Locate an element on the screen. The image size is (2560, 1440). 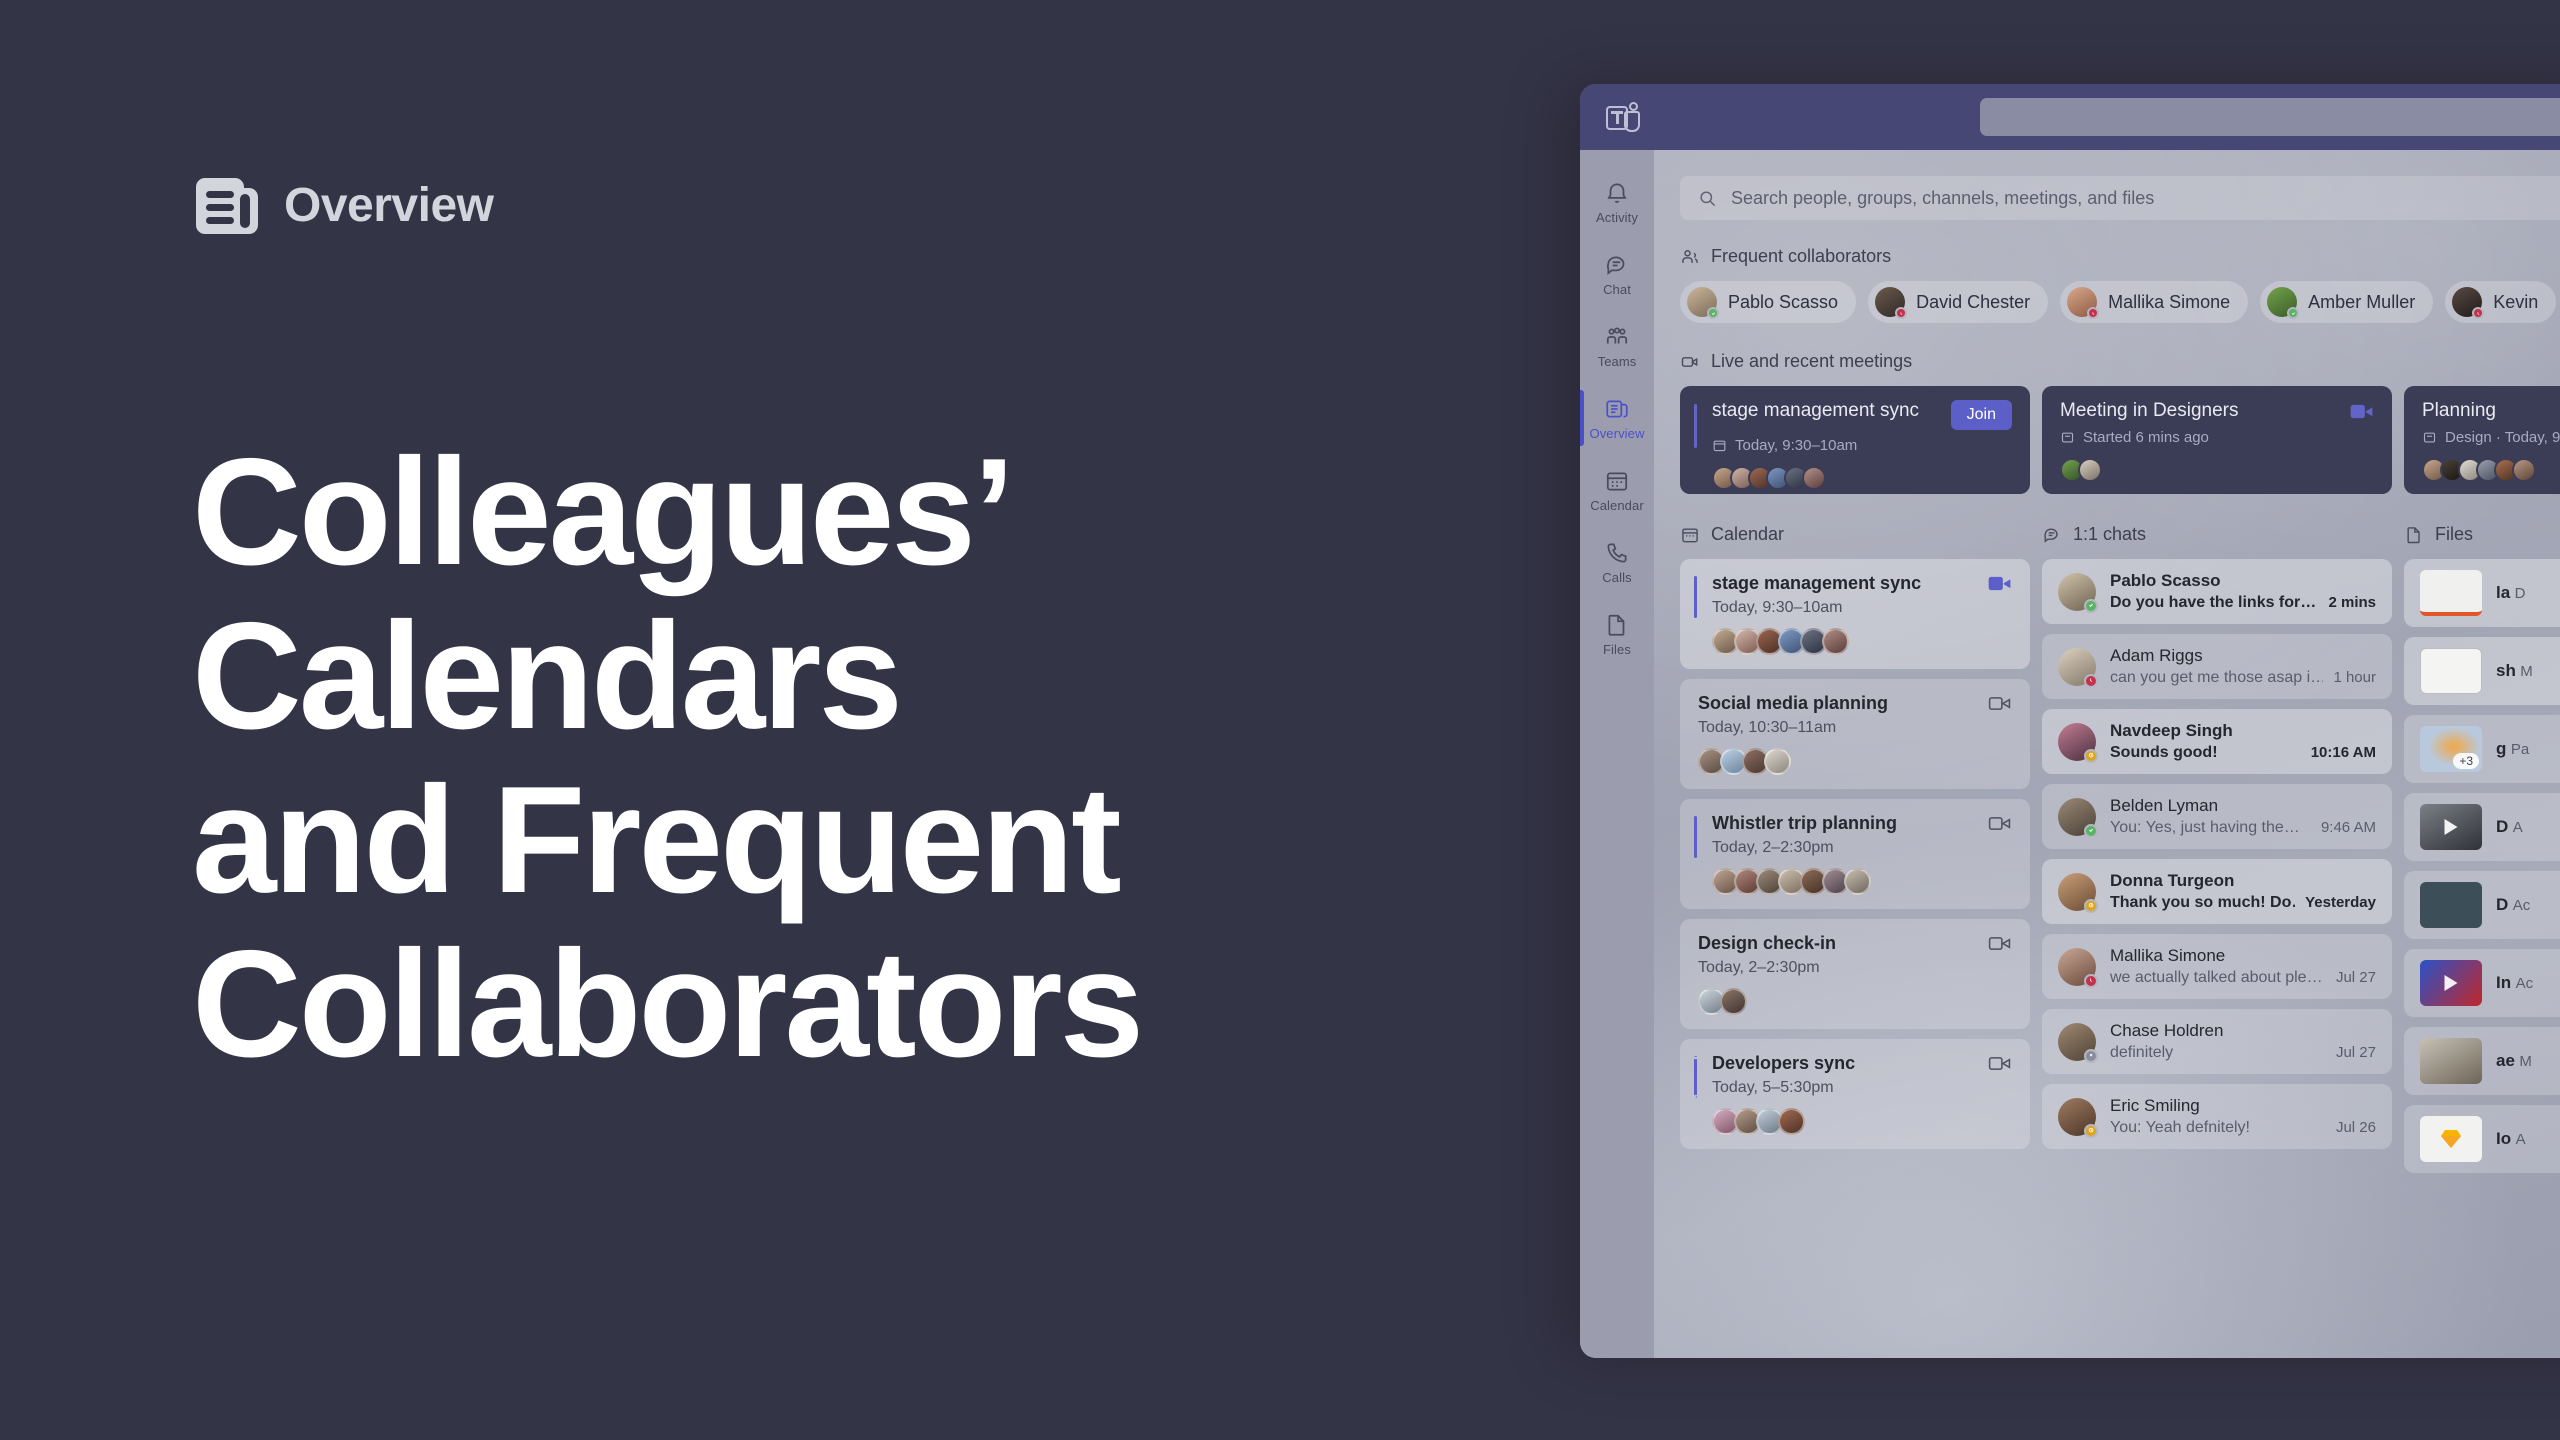
chat-timestamp: Yesterday is located at coordinates (2340, 902).